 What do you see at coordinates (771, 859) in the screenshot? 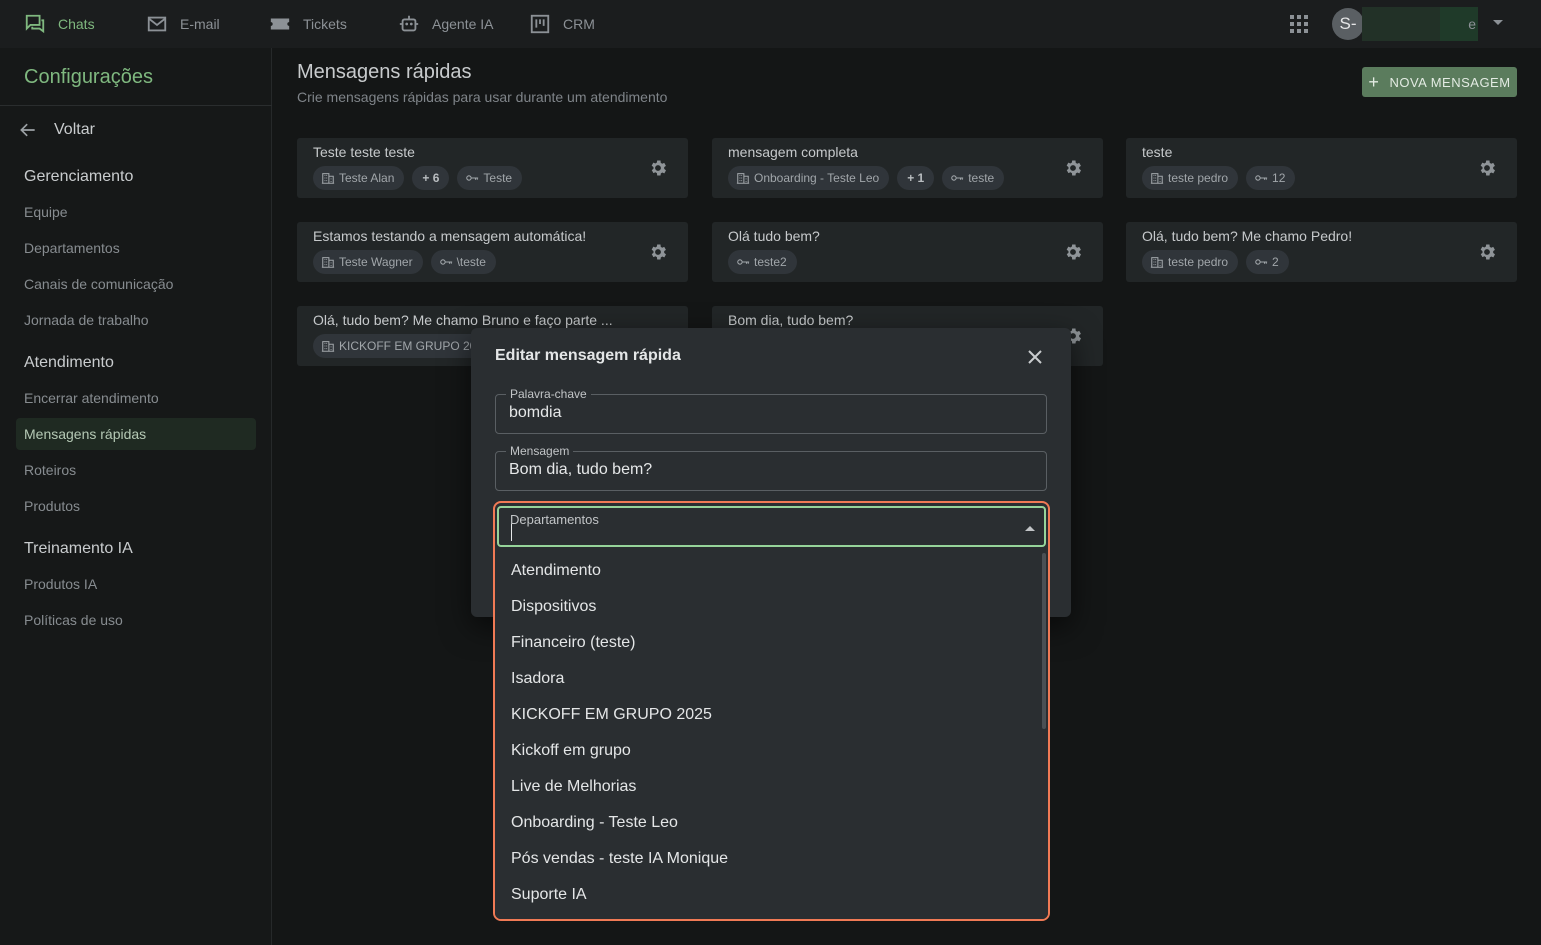
I see `dropdown-option: Pós vendas - teste IA Monique` at bounding box center [771, 859].